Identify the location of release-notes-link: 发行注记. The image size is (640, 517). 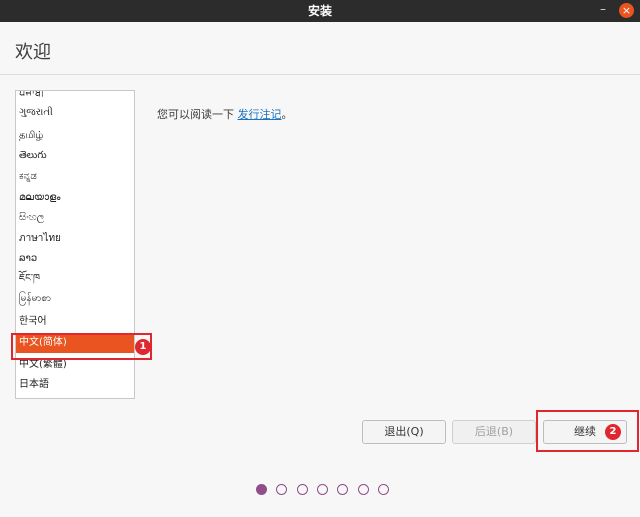
(260, 114).